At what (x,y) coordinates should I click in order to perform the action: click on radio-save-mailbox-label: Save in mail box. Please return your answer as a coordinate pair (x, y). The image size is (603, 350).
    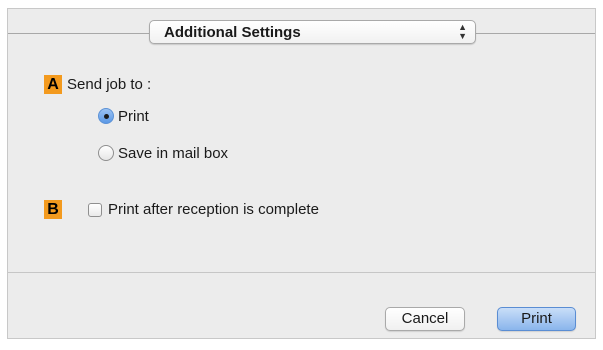
    Looking at the image, I should click on (173, 153).